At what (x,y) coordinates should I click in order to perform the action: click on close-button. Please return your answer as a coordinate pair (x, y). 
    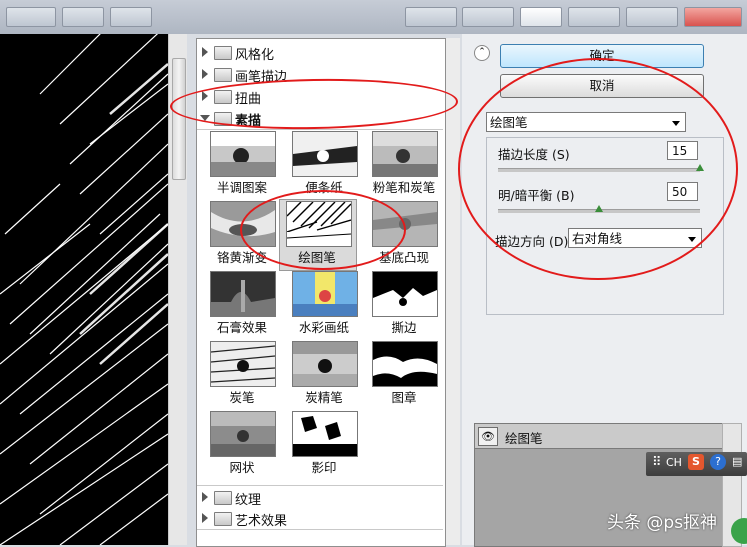
    Looking at the image, I should click on (713, 17).